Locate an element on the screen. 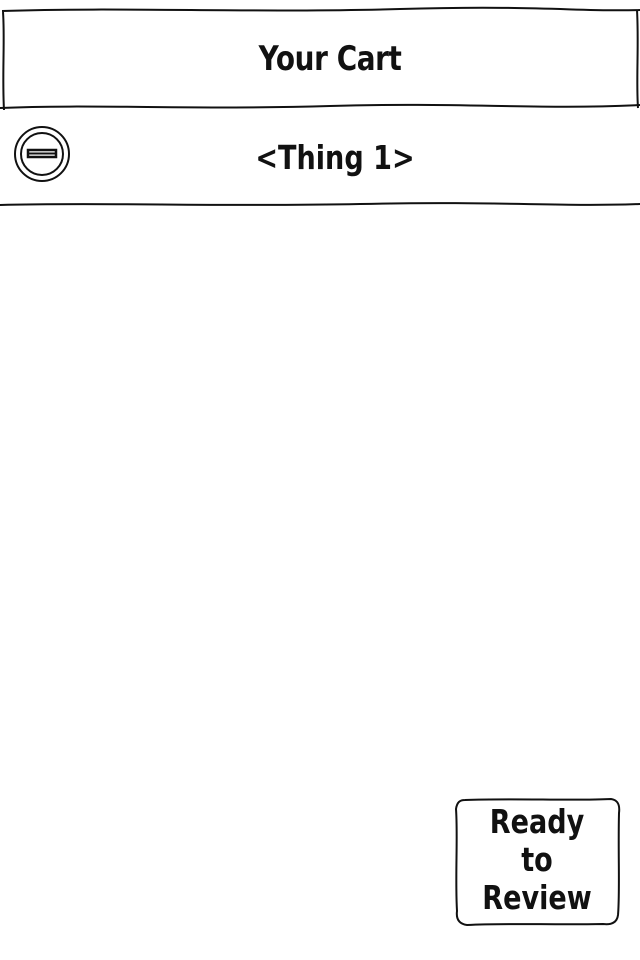 The height and width of the screenshot is (960, 640). review-label-line2: to is located at coordinates (537, 859).